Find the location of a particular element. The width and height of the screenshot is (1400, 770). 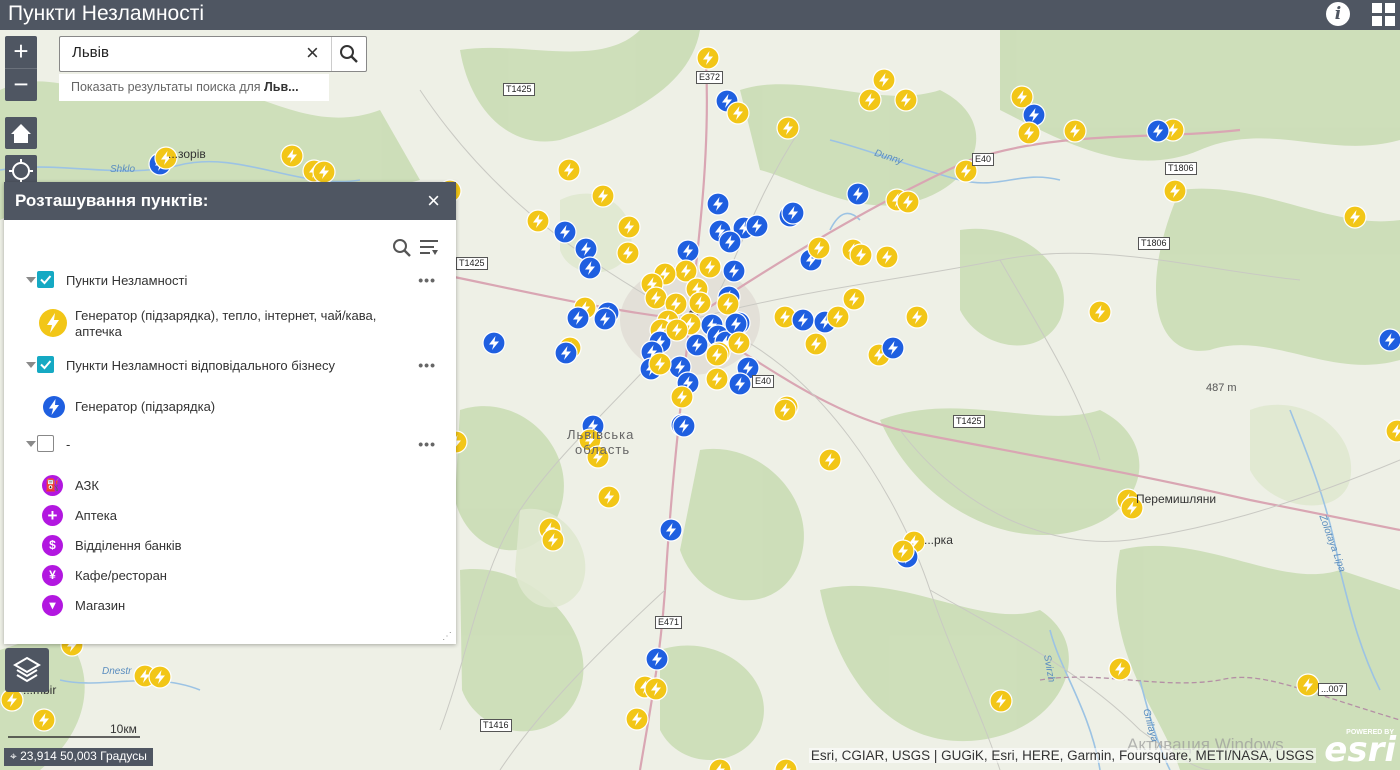

filter-list-icon is located at coordinates (429, 248).